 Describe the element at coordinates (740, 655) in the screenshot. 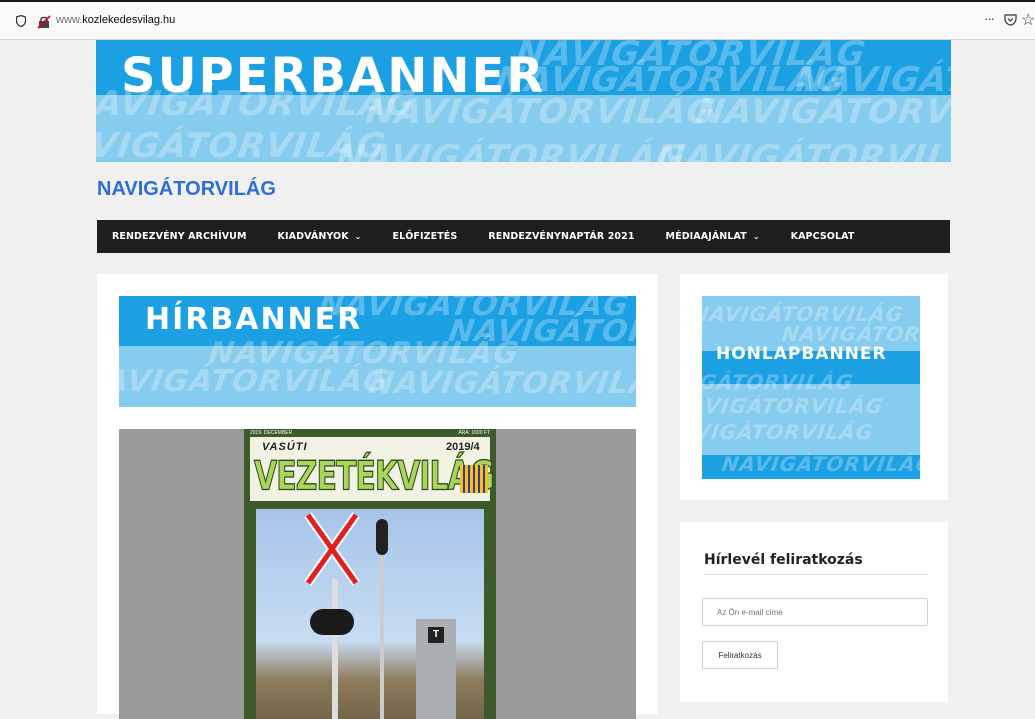

I see `subscribe-button: Feliratkozás` at that location.